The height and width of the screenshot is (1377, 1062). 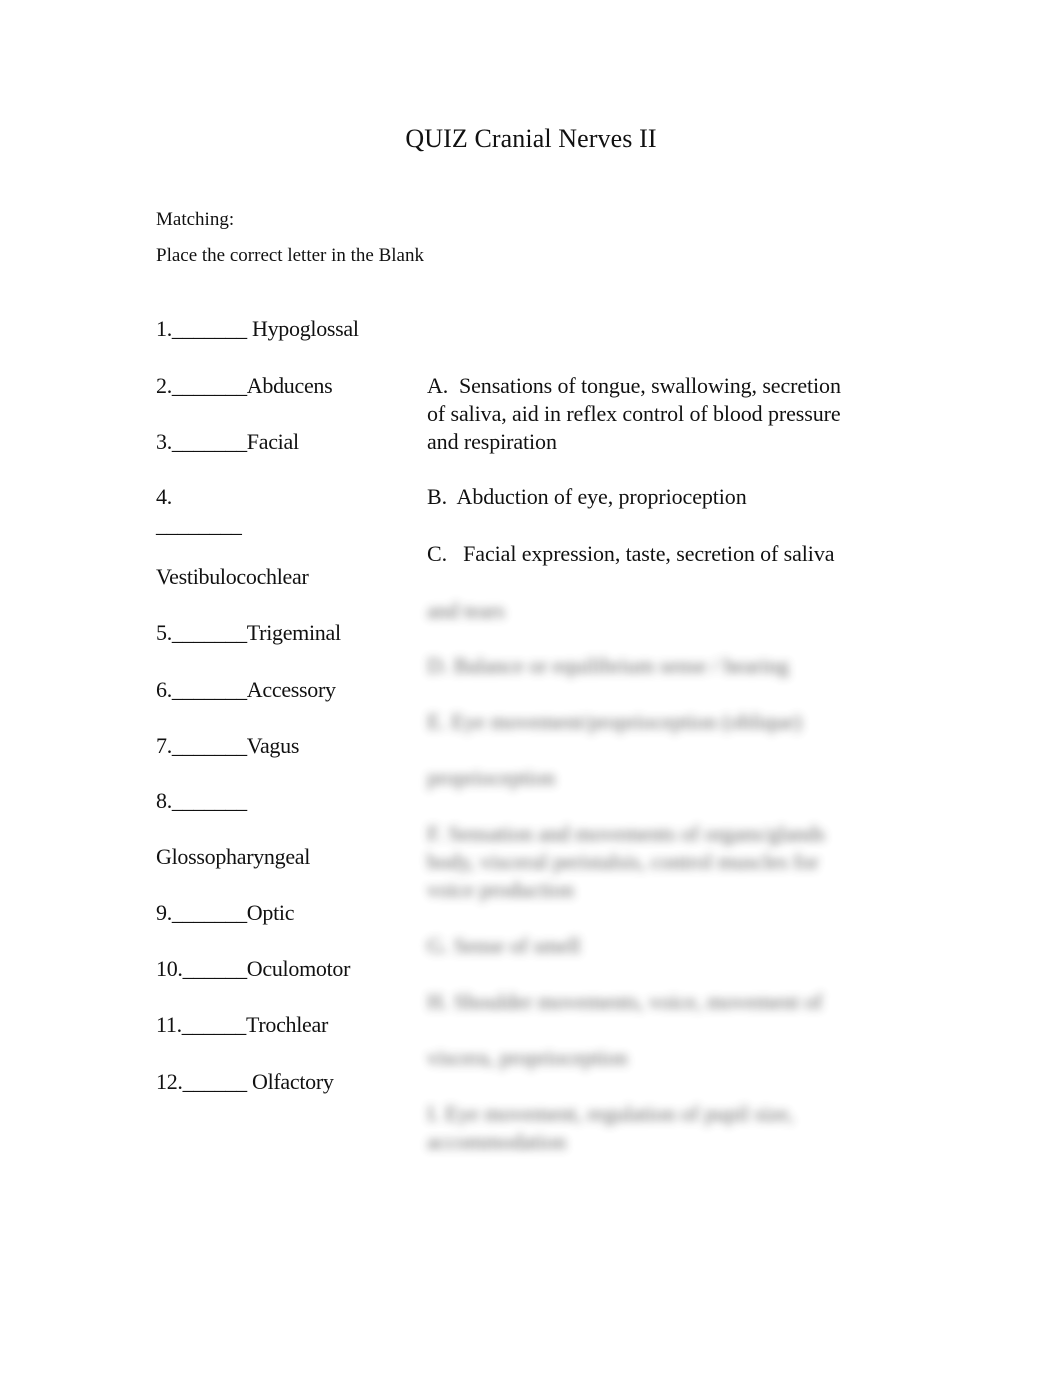 What do you see at coordinates (492, 441) in the screenshot?
I see `choice-a-line-3: and respiration` at bounding box center [492, 441].